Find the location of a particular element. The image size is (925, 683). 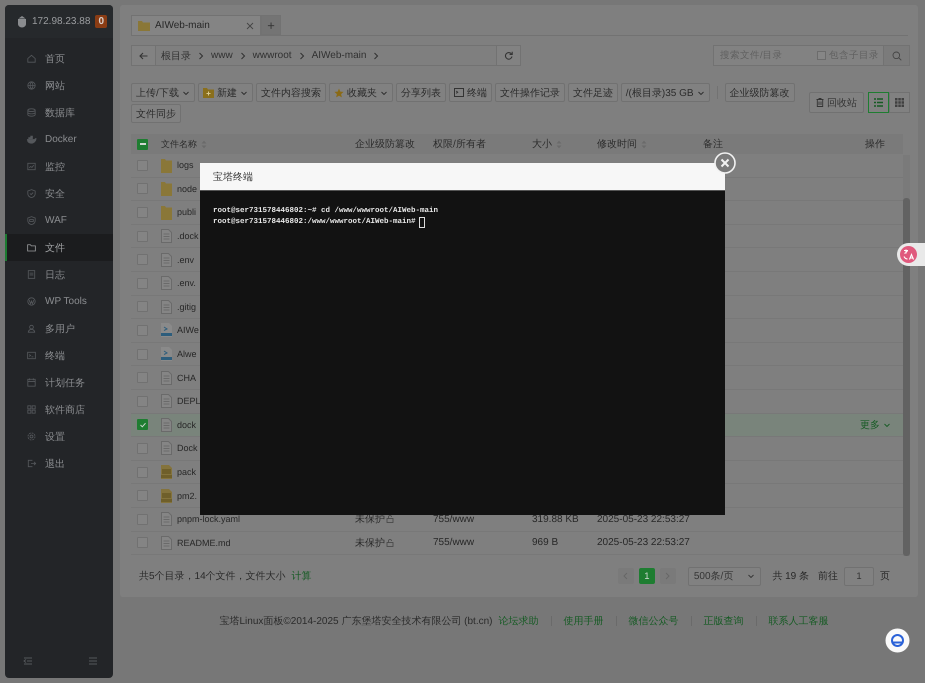

translate-button is located at coordinates (911, 254).